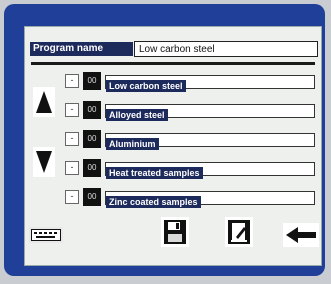 Image resolution: width=331 pixels, height=284 pixels. I want to click on floppy-disk-icon, so click(175, 232).